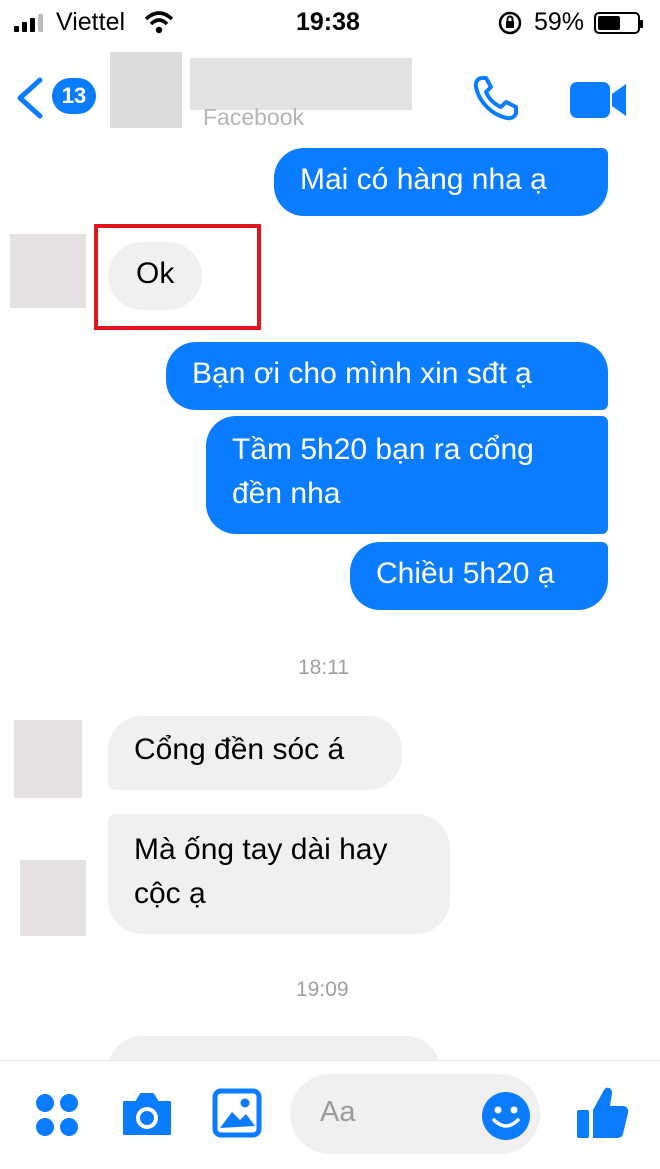  What do you see at coordinates (407, 475) in the screenshot?
I see `outgoing-message: Tầm 5h20 bạn ra cổng đền nha` at bounding box center [407, 475].